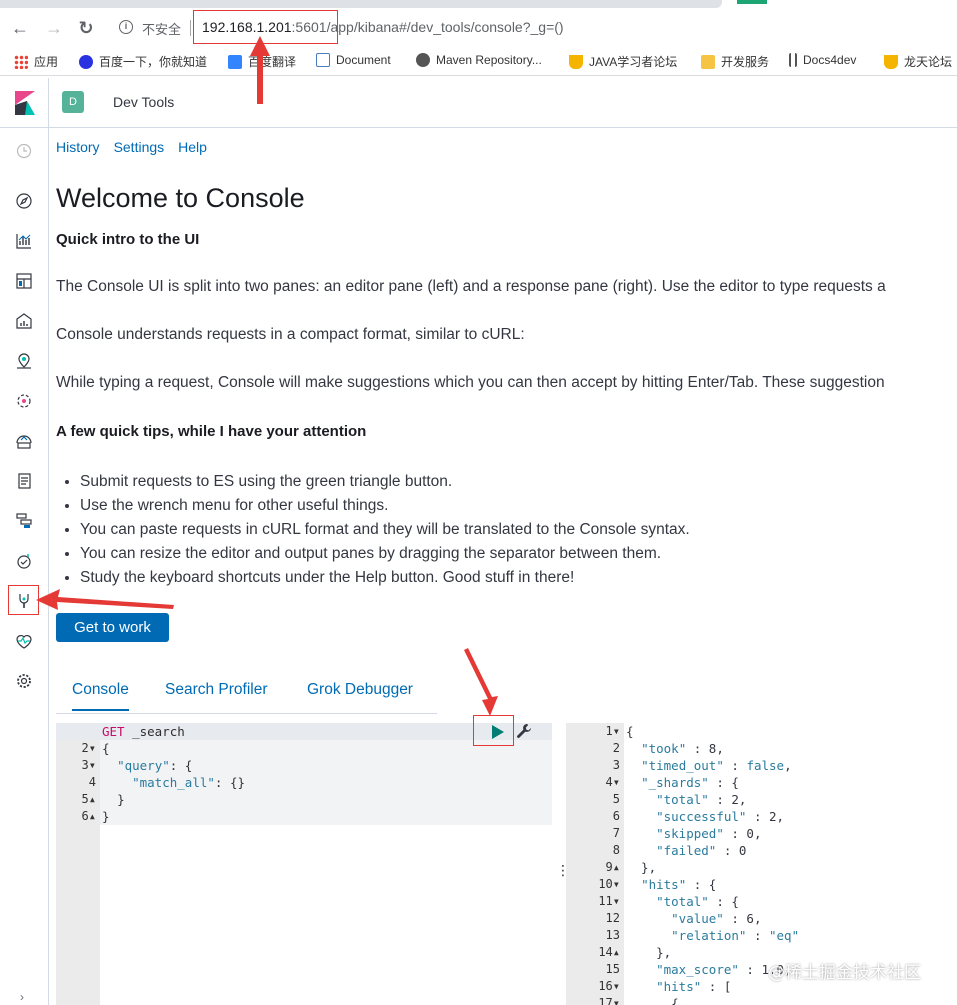  What do you see at coordinates (24, 151) in the screenshot?
I see `recently-viewed-icon` at bounding box center [24, 151].